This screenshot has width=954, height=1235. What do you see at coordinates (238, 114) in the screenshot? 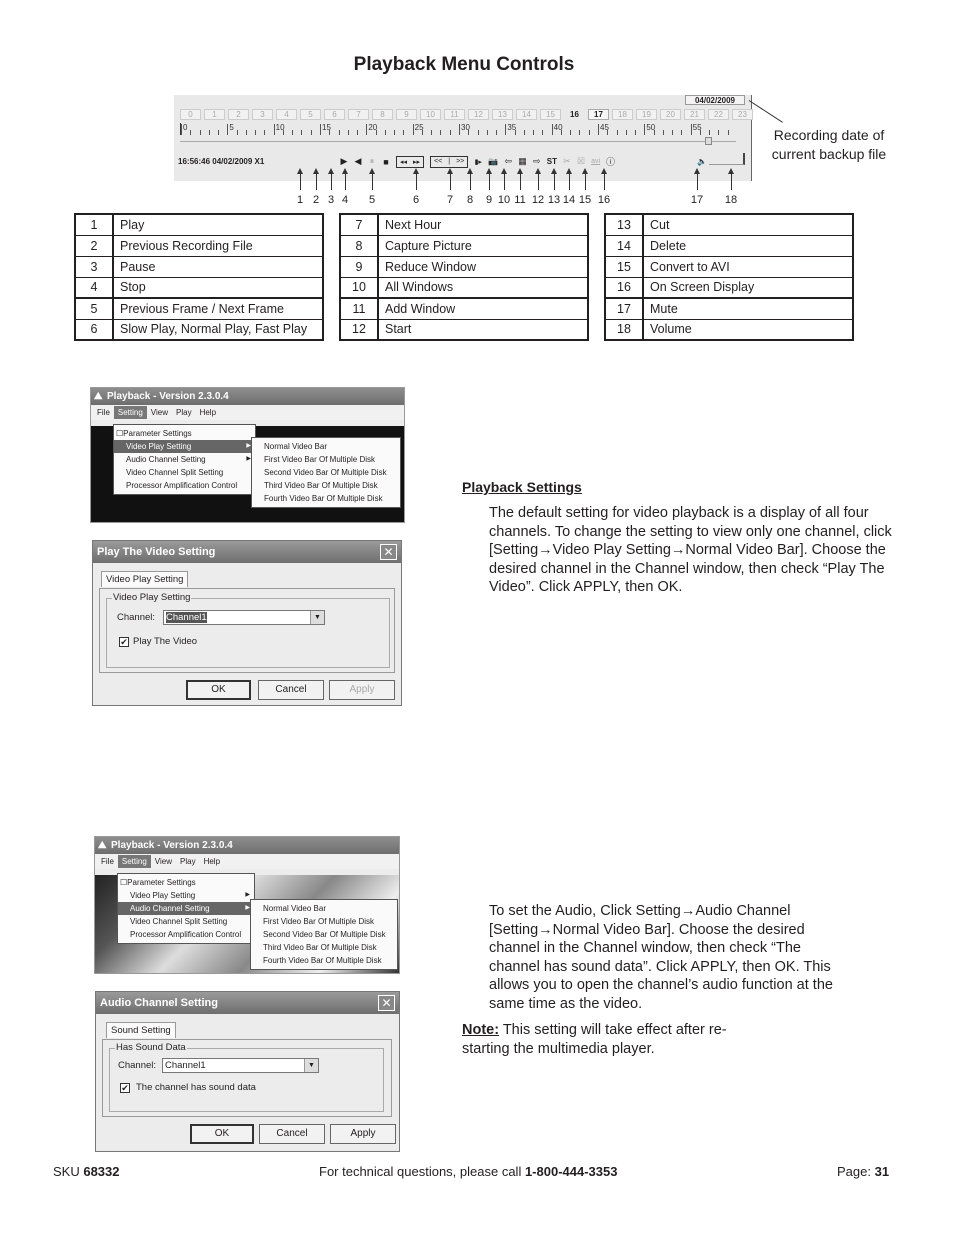
I see `hour-button: 2` at bounding box center [238, 114].